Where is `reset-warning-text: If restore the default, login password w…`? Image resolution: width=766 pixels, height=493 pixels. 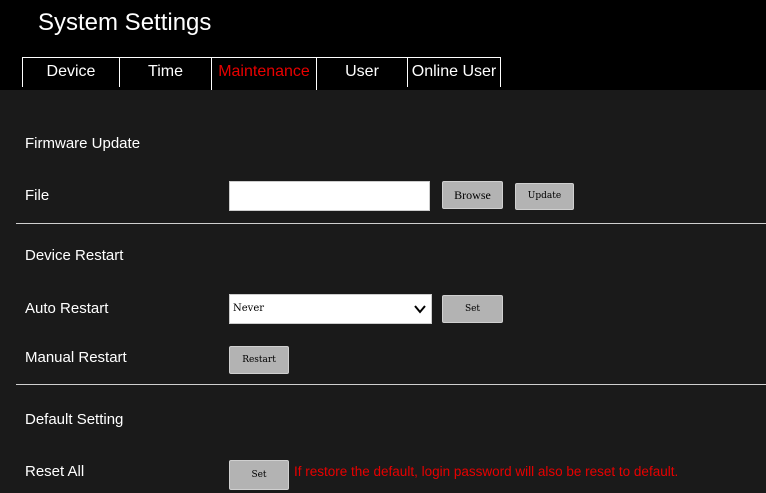
reset-warning-text: If restore the default, login password w… is located at coordinates (486, 471).